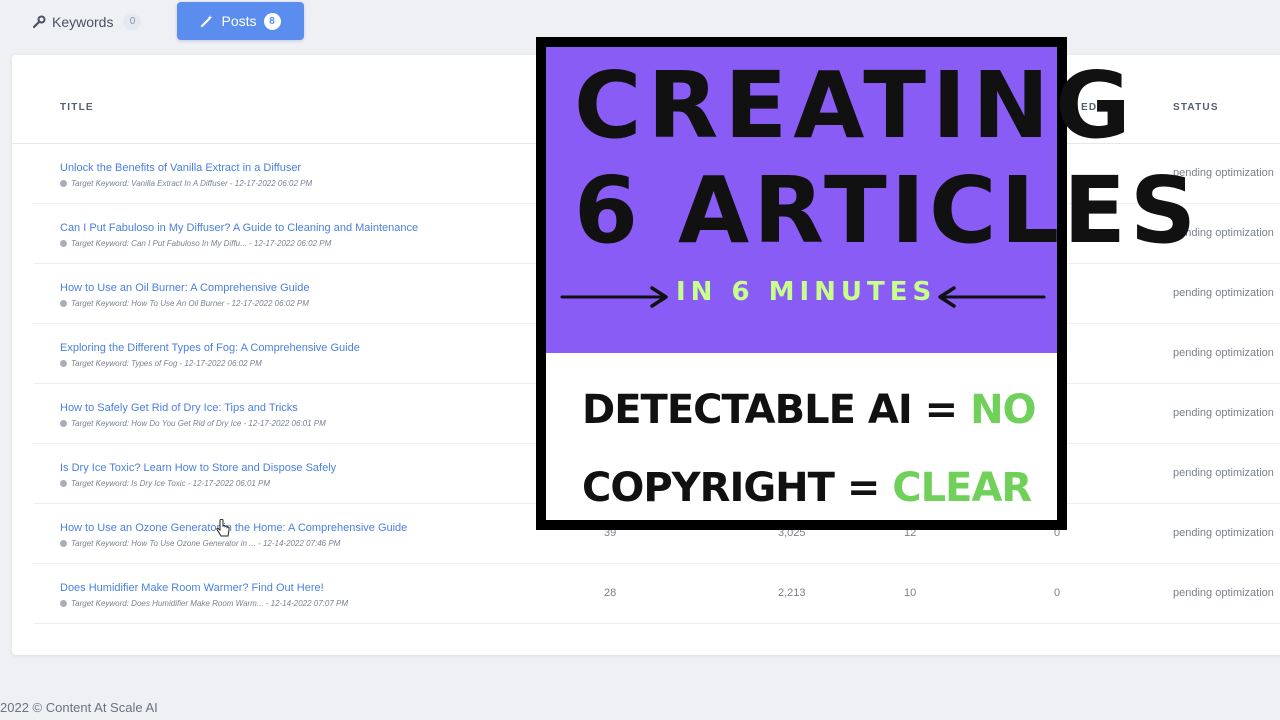  I want to click on overlay-subtitle-text: IN 6 MINUTES, so click(806, 292).